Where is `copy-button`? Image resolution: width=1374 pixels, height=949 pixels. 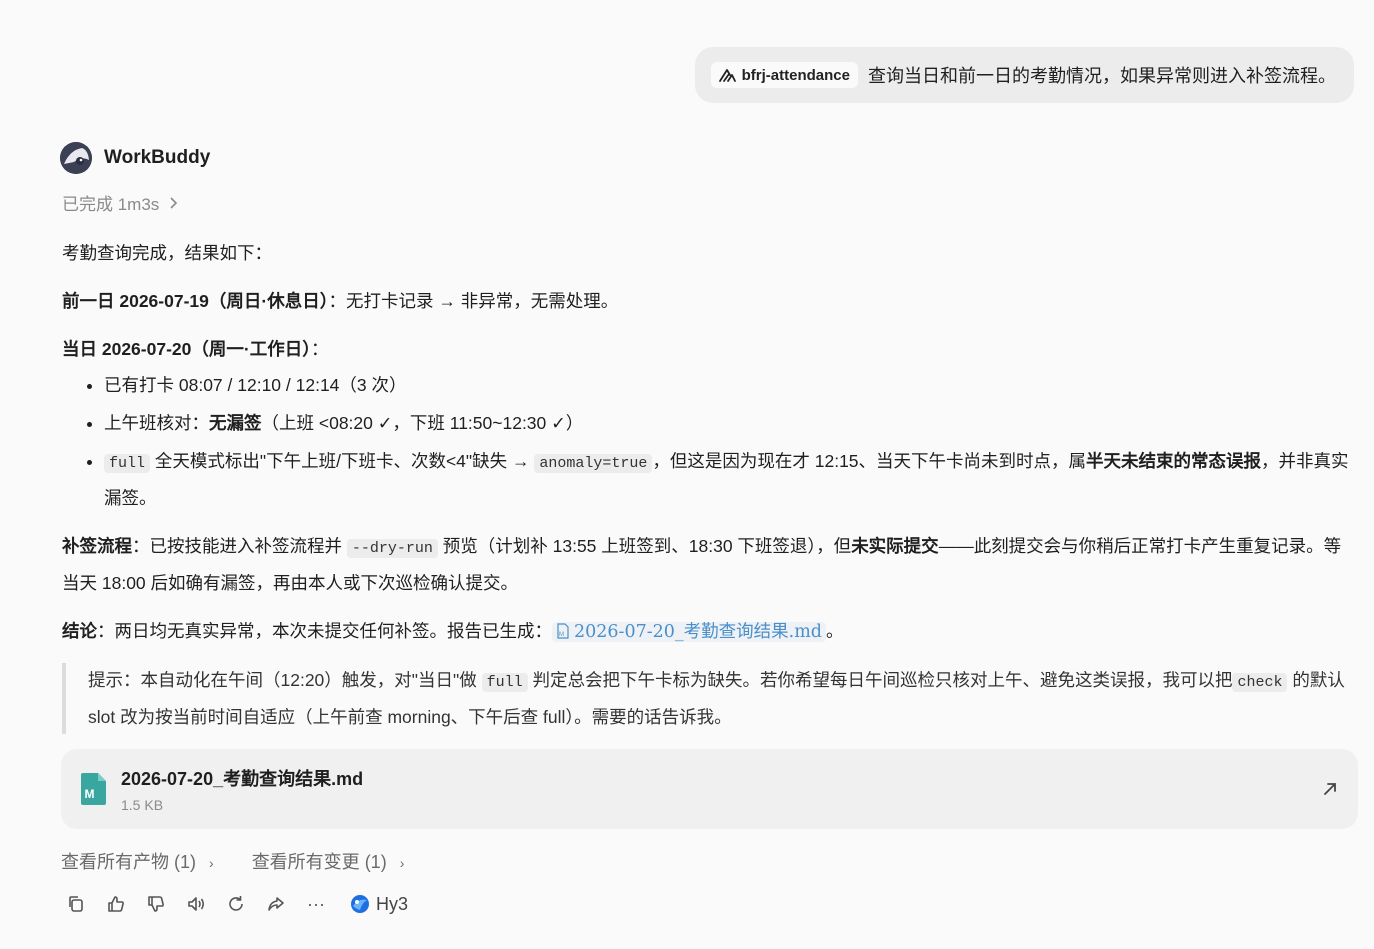 copy-button is located at coordinates (76, 904).